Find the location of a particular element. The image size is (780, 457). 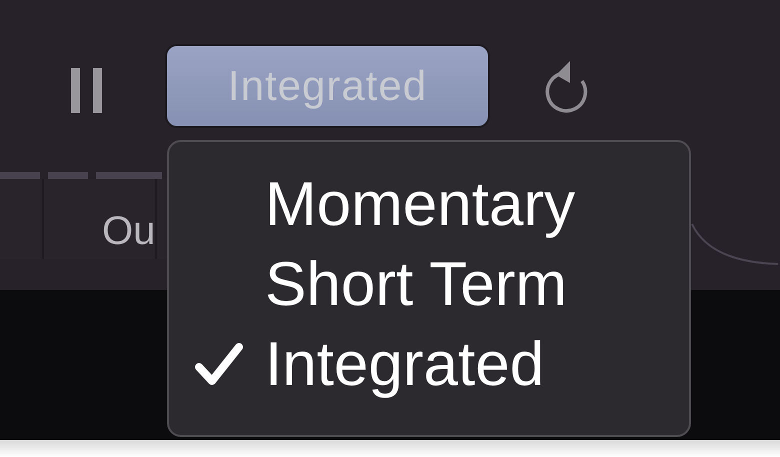

menu-item: Short Term is located at coordinates (416, 284).